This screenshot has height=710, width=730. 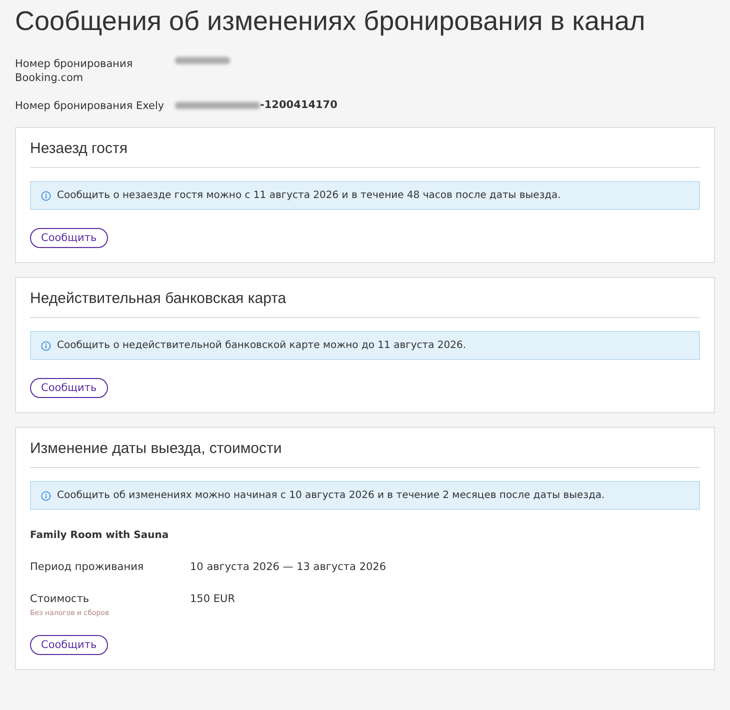 I want to click on notice-text: Сообщить о незаезде гостя можно с 11 августа 2026 и в течение 48 часов после даты выезда., so click(x=309, y=195).